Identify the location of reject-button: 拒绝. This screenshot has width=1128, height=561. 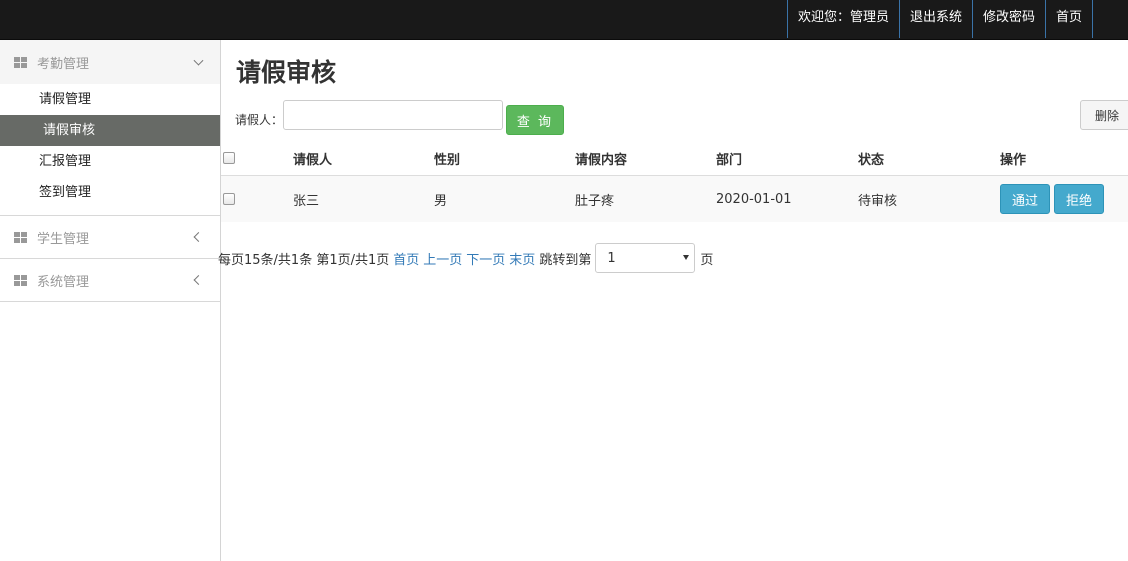
(1079, 199).